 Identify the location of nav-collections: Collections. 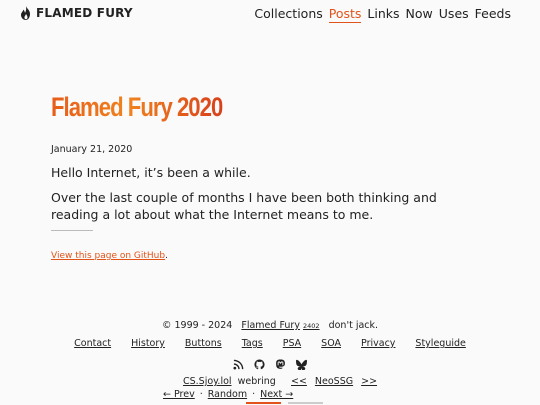
(288, 14).